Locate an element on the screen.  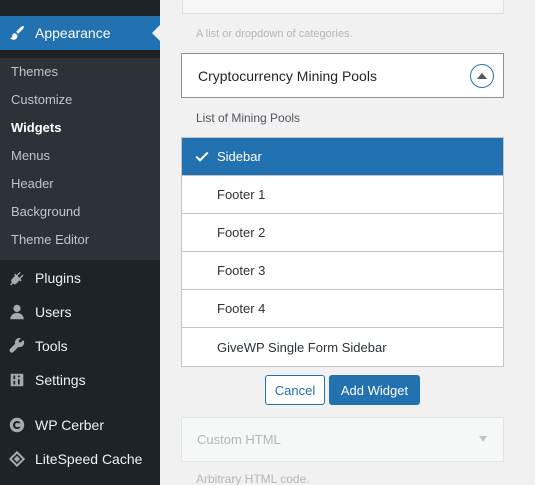
submenu-menus: Menus is located at coordinates (30, 155).